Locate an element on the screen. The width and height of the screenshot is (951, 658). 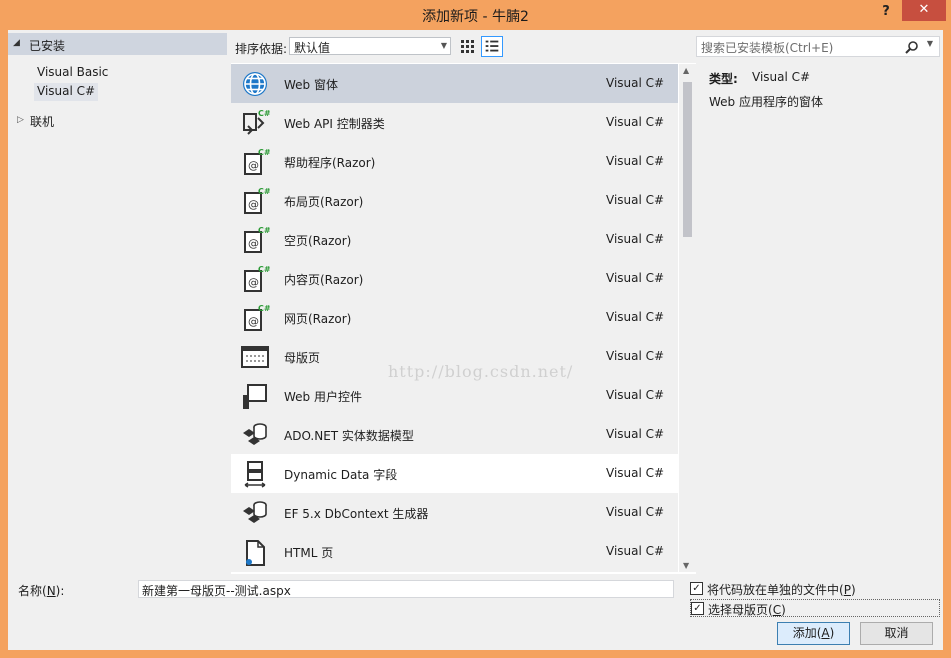
sort-toolbar: 排序依据: 默认值 ▼ is located at coordinates (463, 46).